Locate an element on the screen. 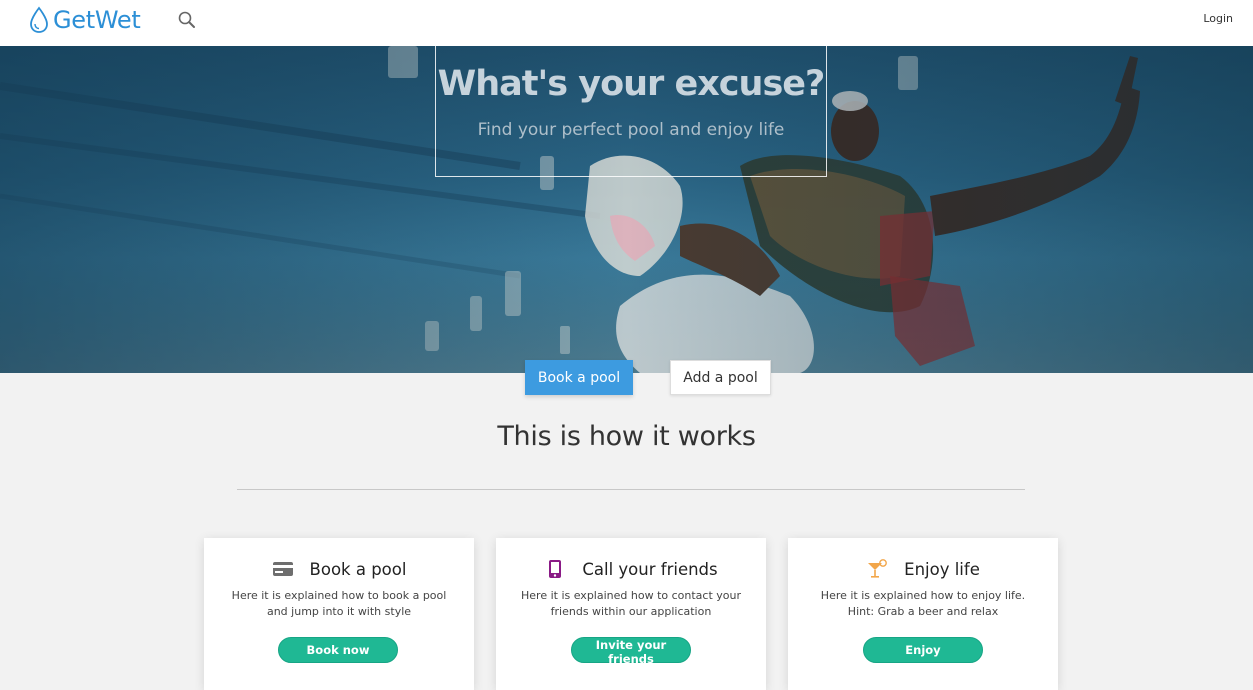 Image resolution: width=1253 pixels, height=690 pixels. section-divider is located at coordinates (631, 489).